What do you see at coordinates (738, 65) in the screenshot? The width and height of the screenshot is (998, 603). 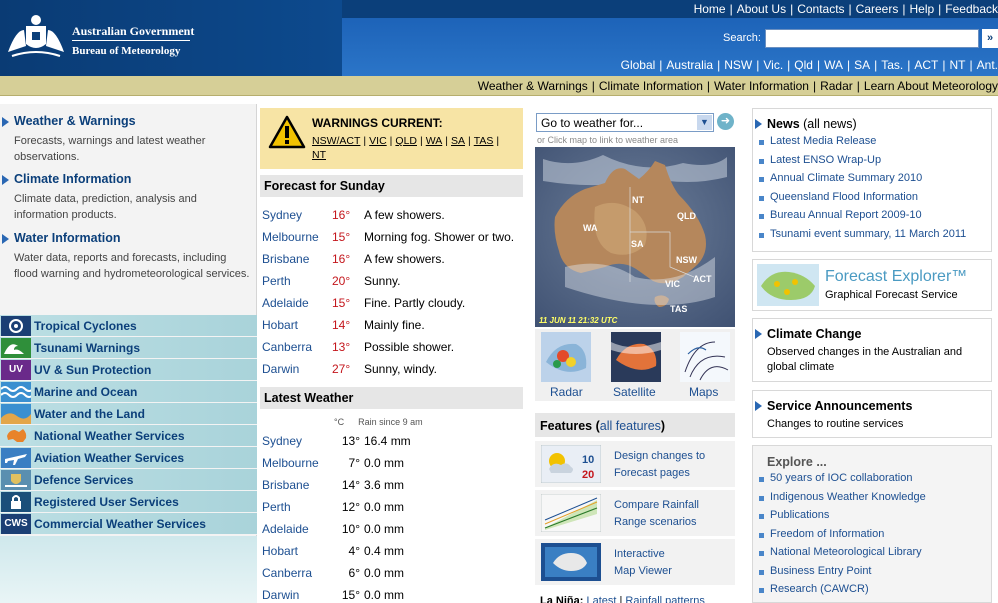 I see `region-nsw: NSW` at bounding box center [738, 65].